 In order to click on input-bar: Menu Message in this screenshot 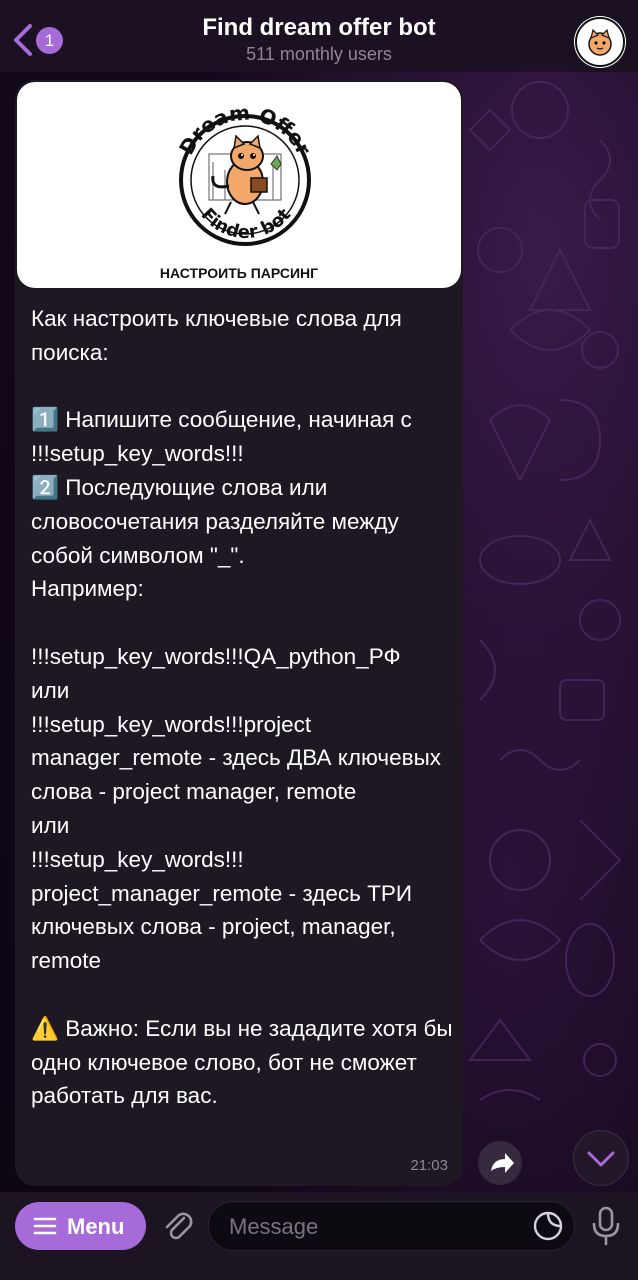, I will do `click(319, 1236)`.